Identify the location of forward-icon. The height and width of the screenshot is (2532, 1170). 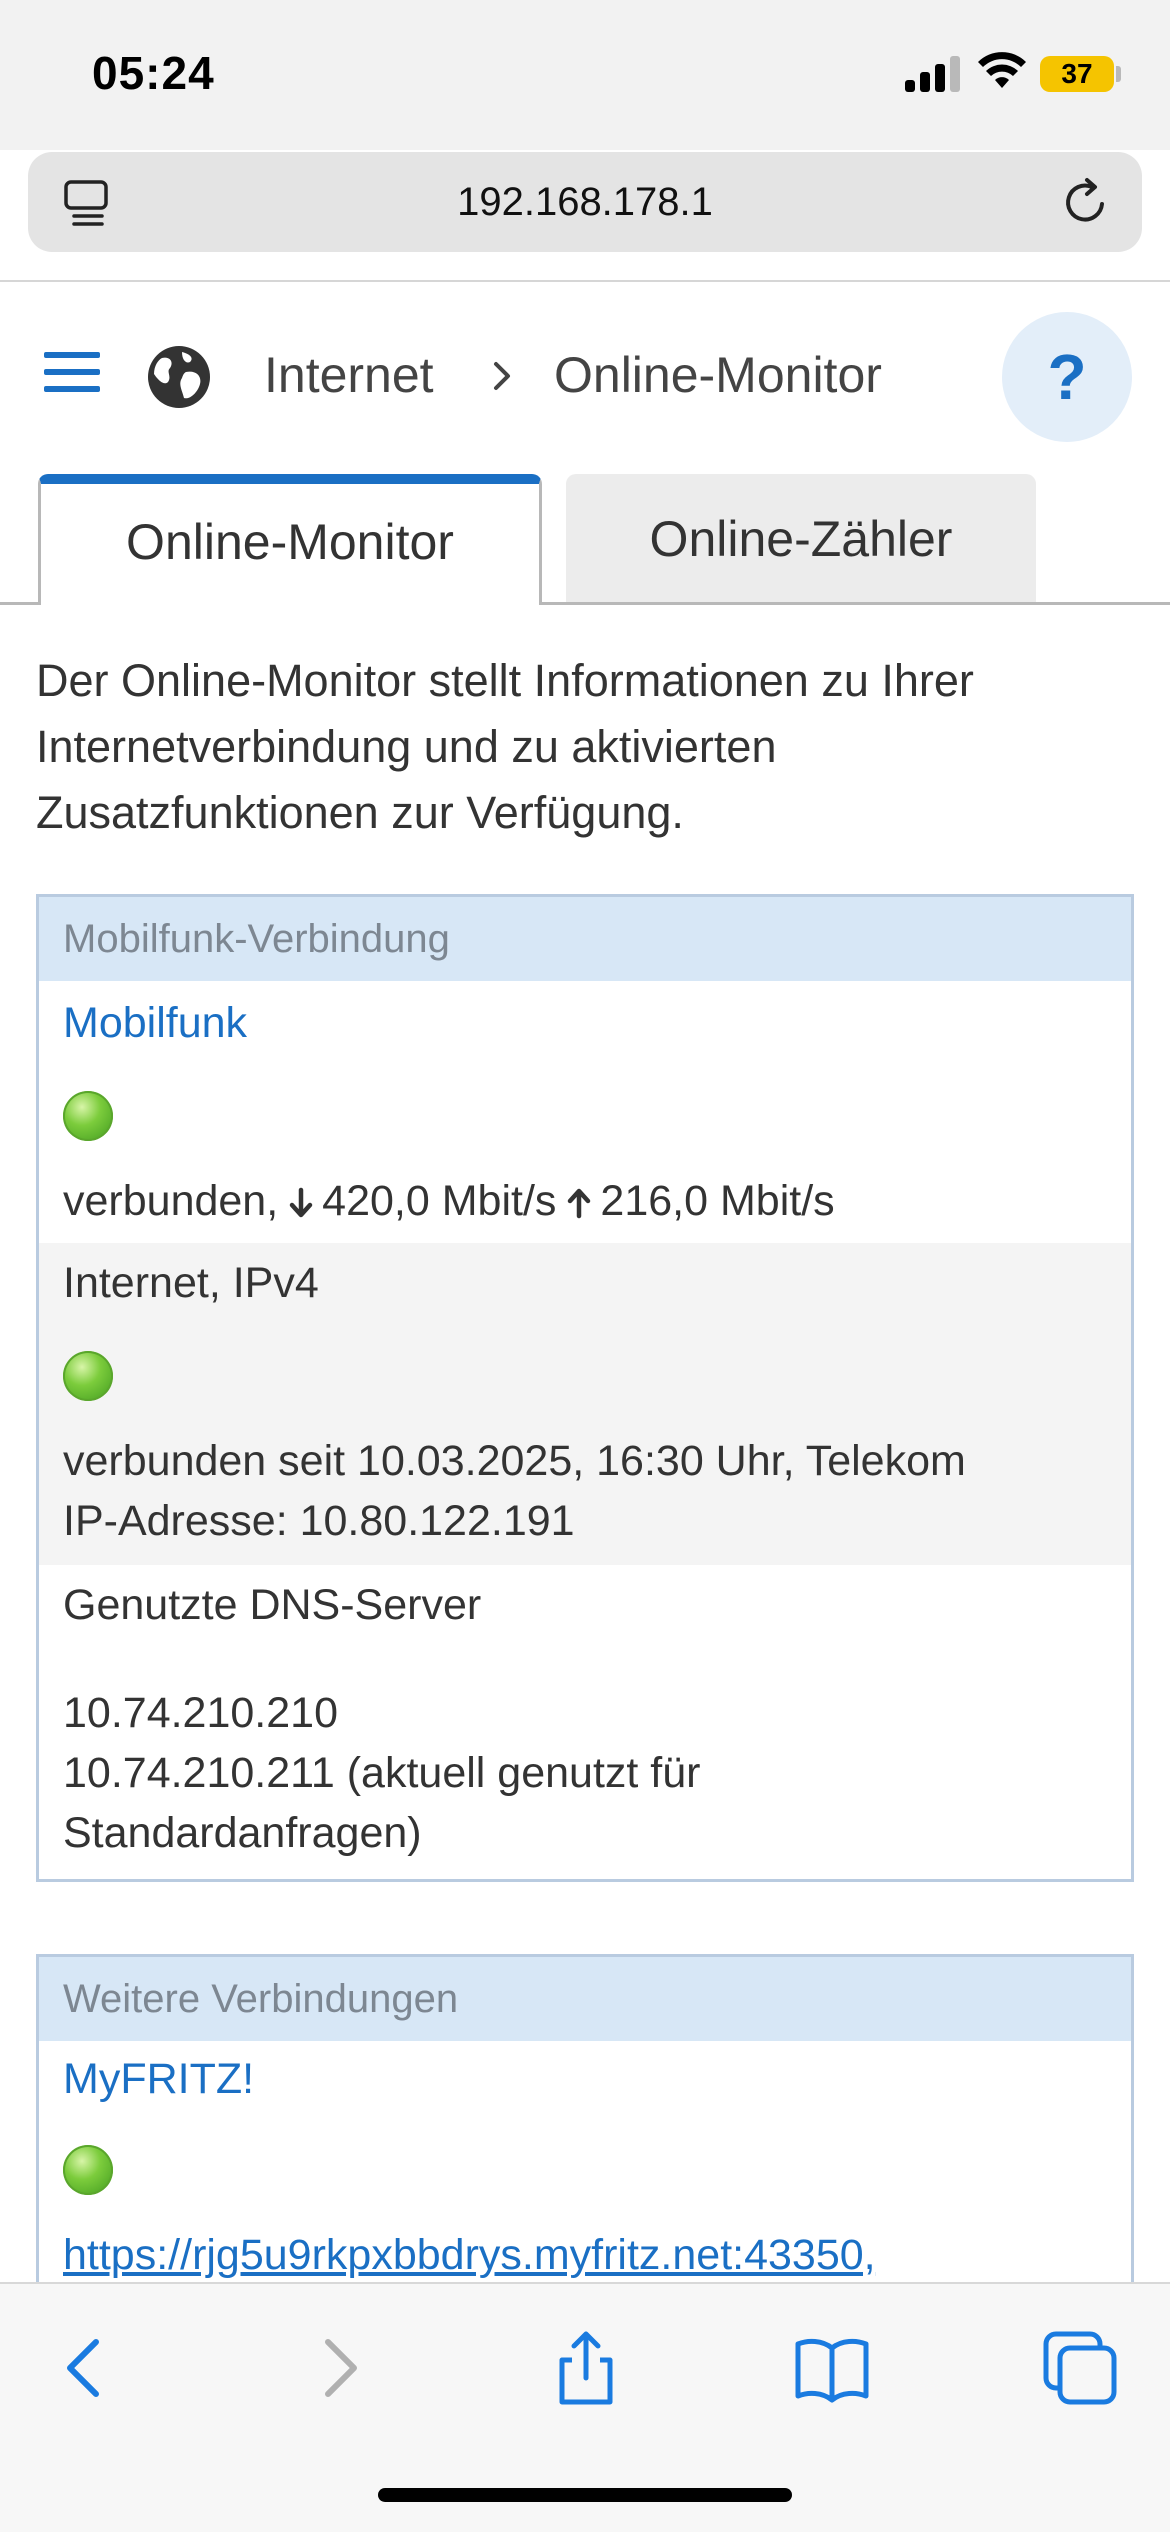
(338, 2368).